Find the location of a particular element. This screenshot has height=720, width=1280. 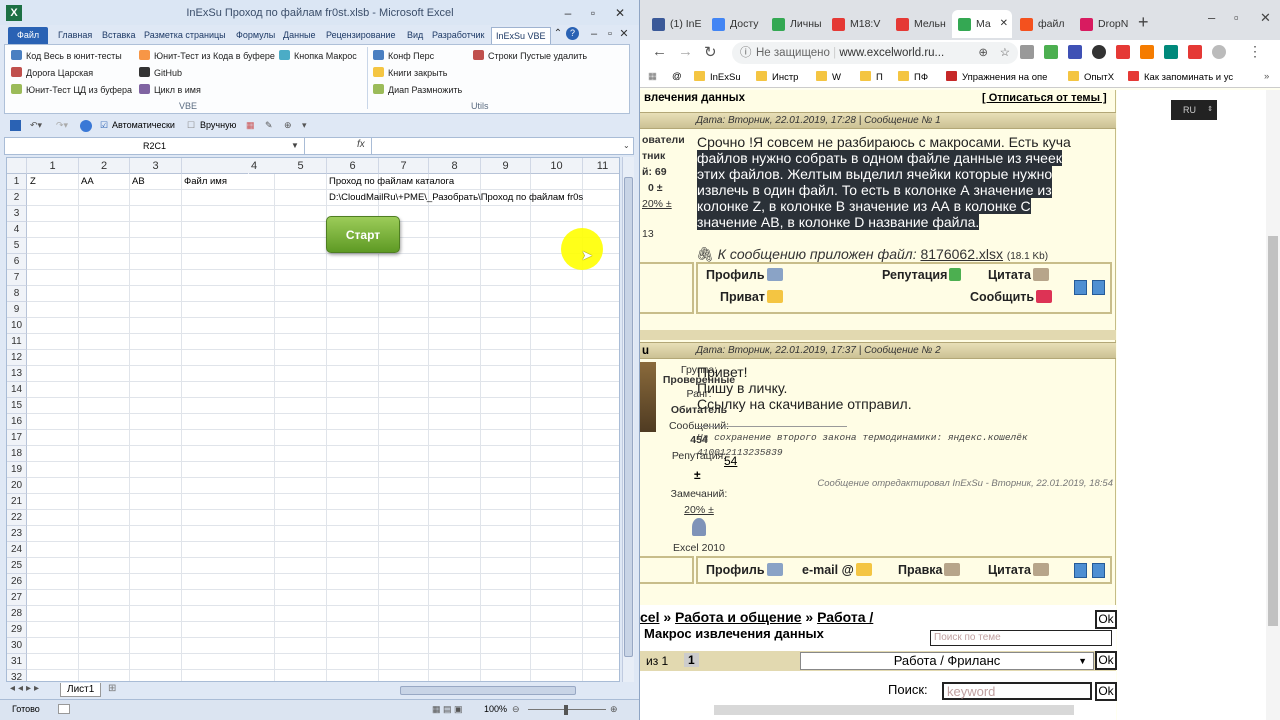

browser-tab: M18:V is located at coordinates (855, 24).